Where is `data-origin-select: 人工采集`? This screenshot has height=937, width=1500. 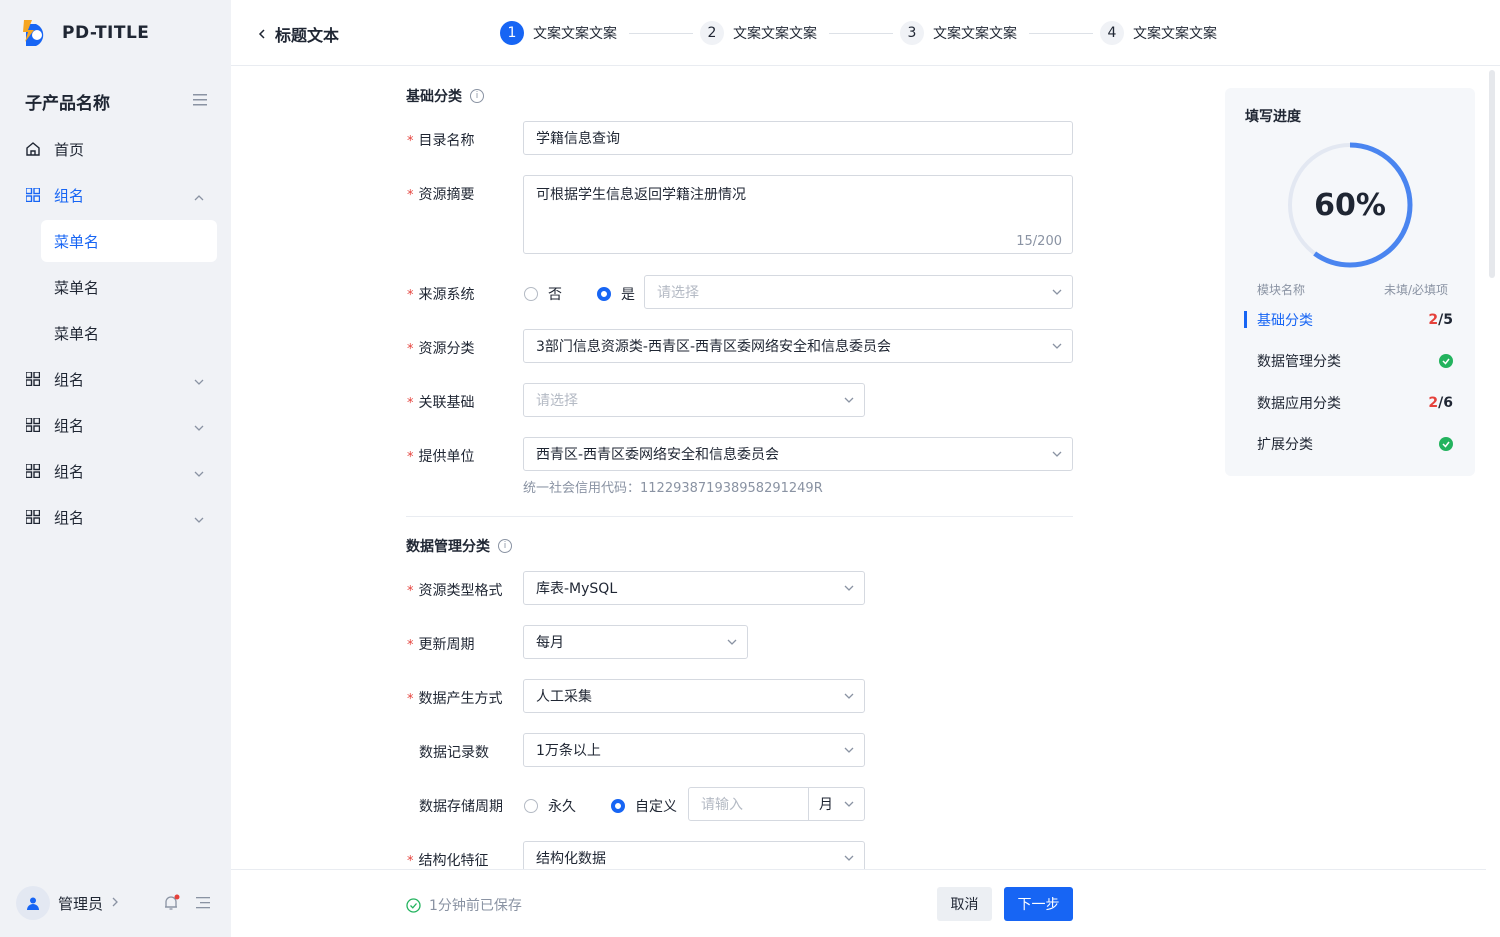
data-origin-select: 人工采集 is located at coordinates (694, 696).